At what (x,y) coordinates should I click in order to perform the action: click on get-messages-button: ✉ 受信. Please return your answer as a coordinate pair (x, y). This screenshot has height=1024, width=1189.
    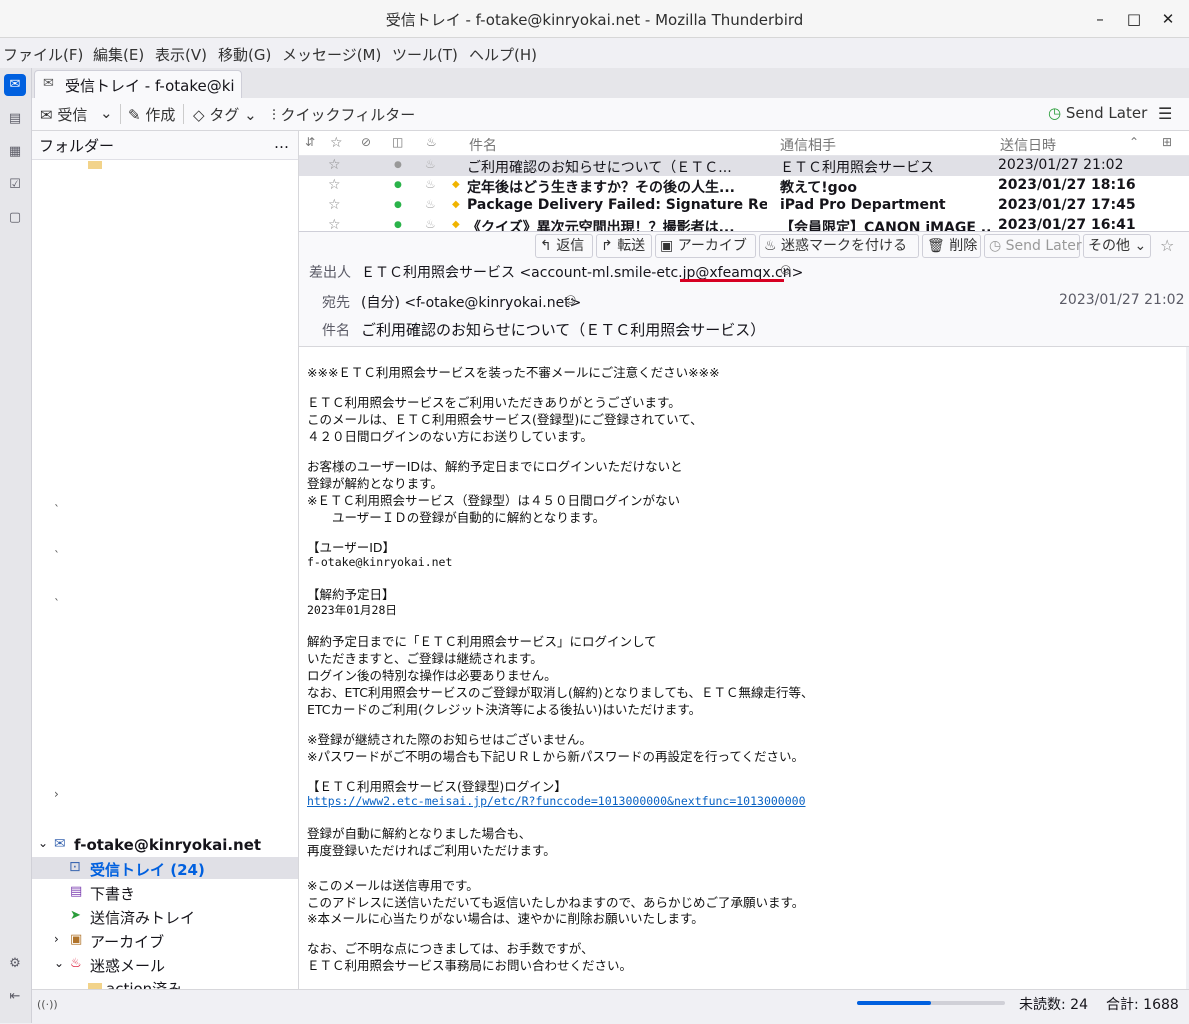
    Looking at the image, I should click on (63, 114).